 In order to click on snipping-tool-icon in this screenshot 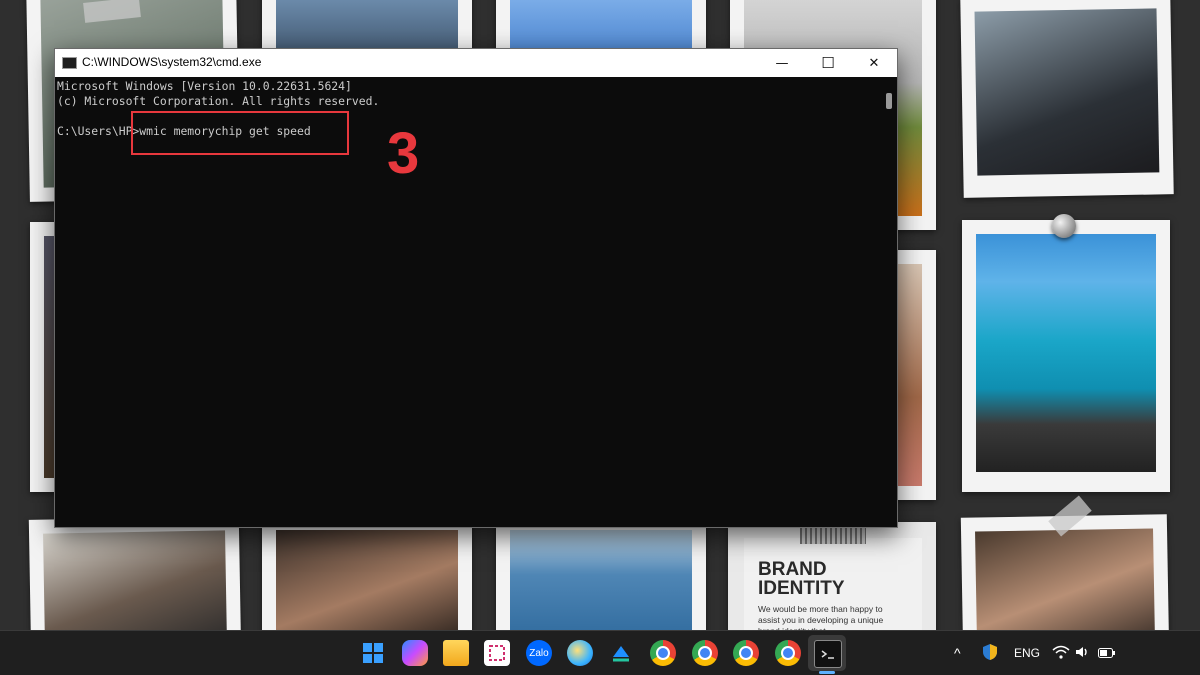, I will do `click(497, 653)`.